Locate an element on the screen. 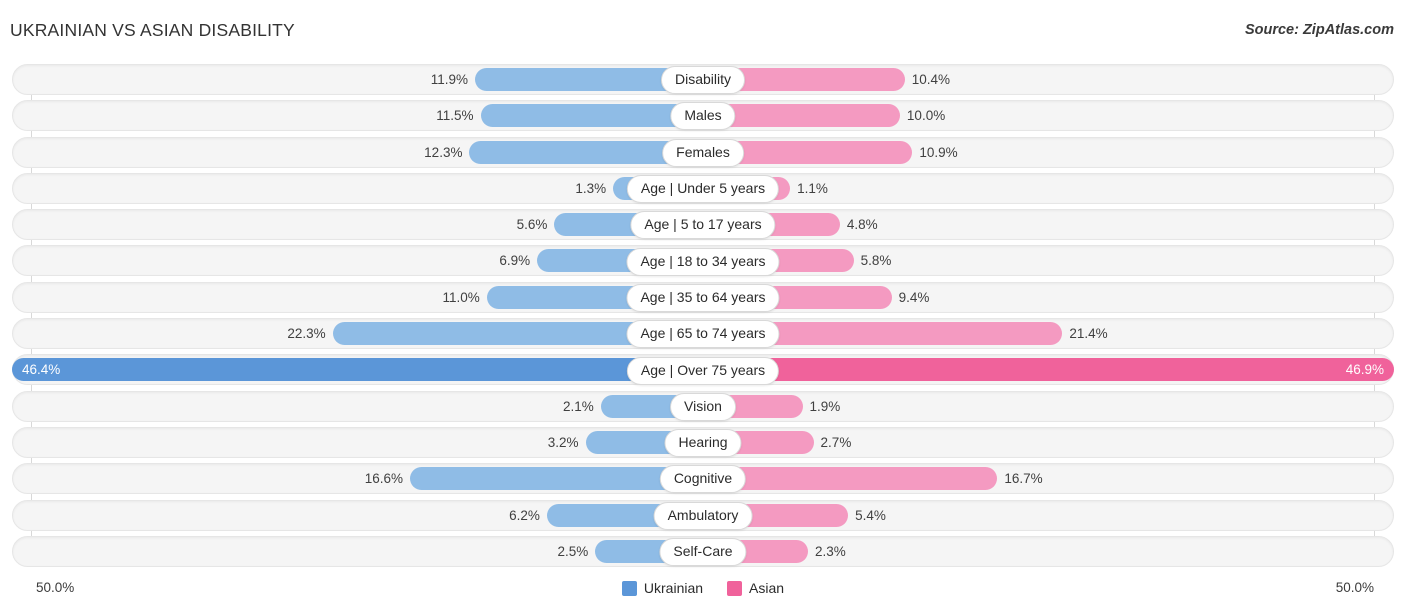 This screenshot has width=1406, height=612. bar-value-ukrainian: 11.9% is located at coordinates (449, 79).